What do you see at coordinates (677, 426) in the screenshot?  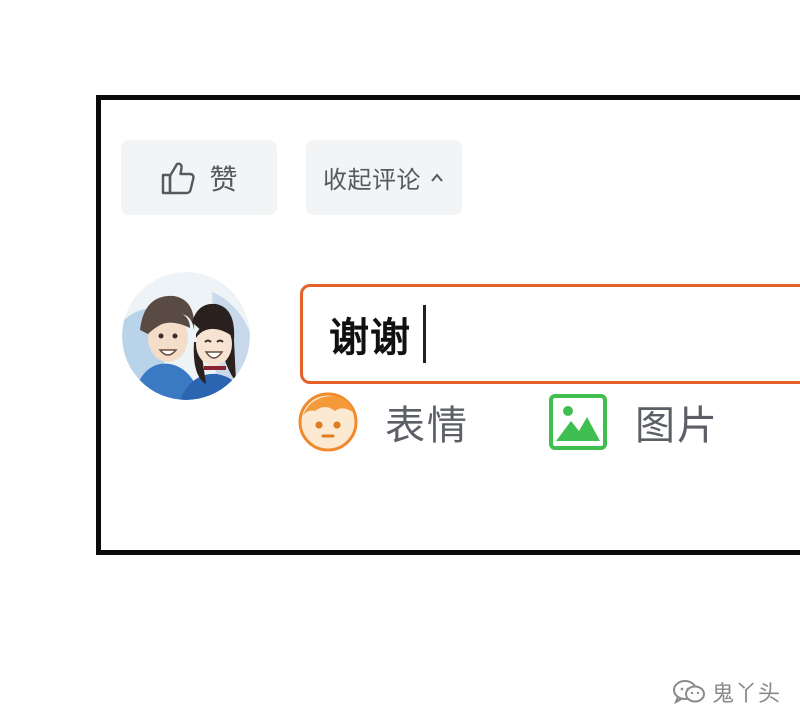 I see `image-label: 图片` at bounding box center [677, 426].